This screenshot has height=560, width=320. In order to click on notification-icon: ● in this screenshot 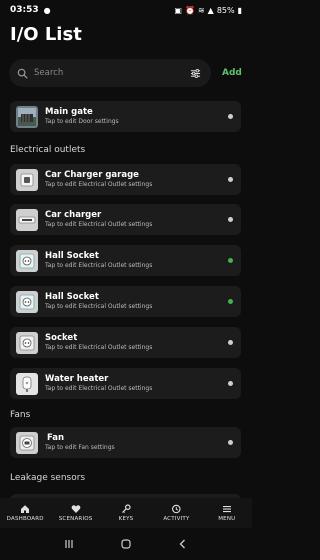, I will do `click(47, 10)`.